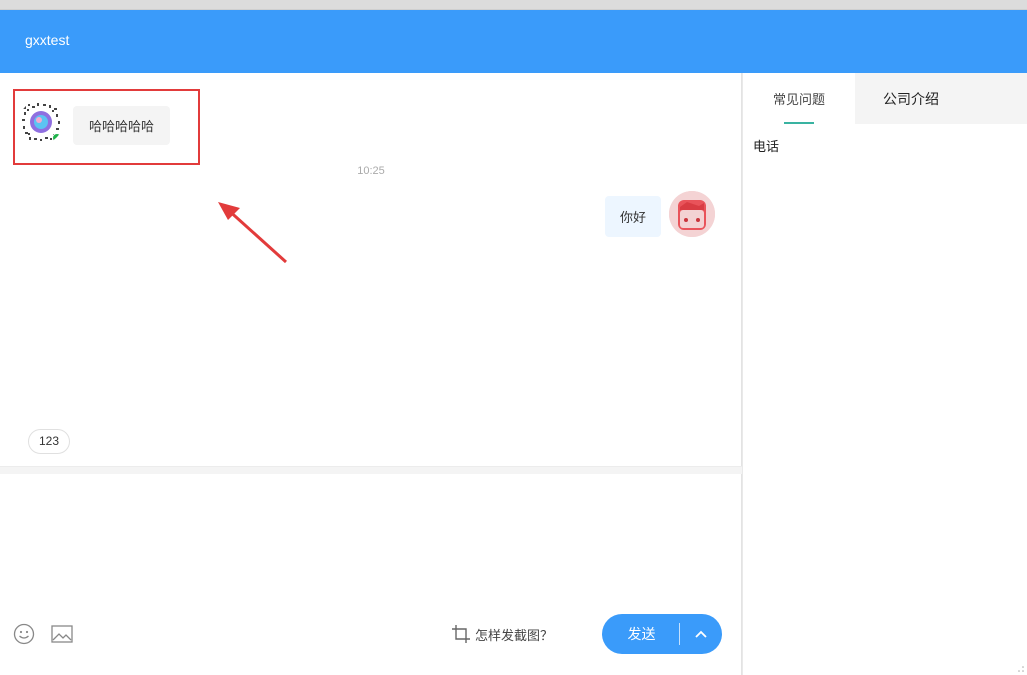  What do you see at coordinates (62, 634) in the screenshot?
I see `image-icon` at bounding box center [62, 634].